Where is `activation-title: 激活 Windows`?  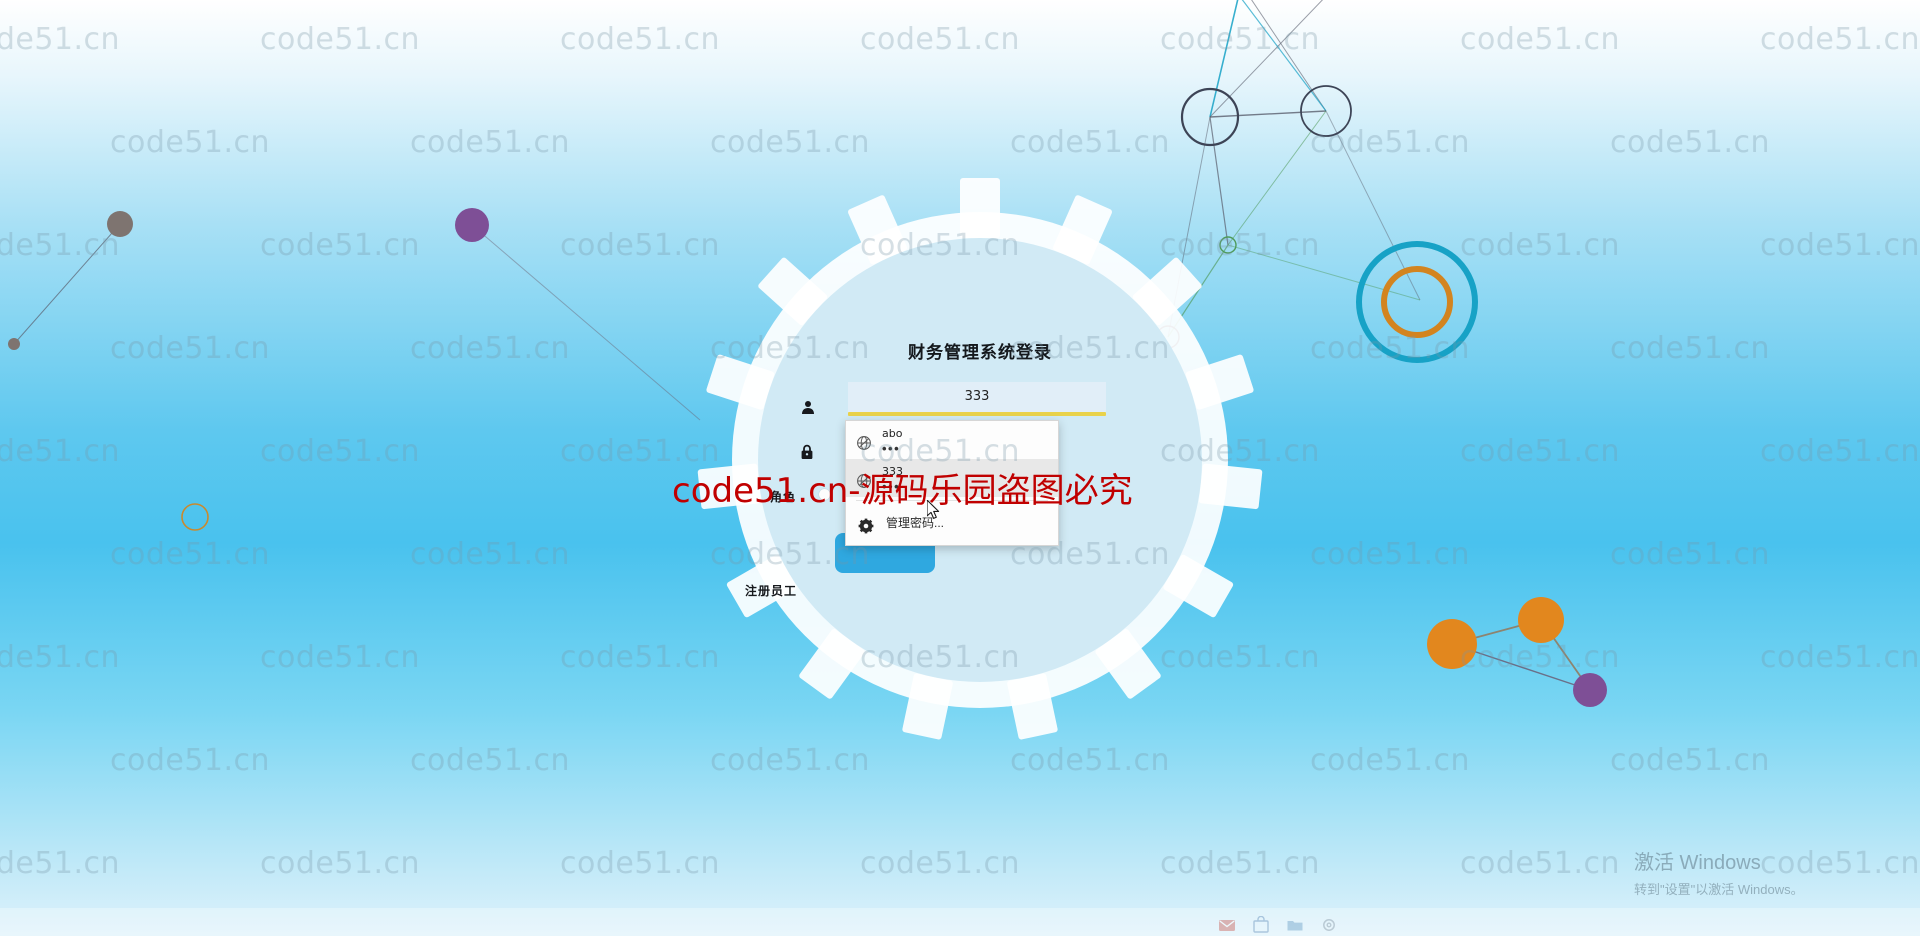
activation-title: 激活 Windows is located at coordinates (1697, 863).